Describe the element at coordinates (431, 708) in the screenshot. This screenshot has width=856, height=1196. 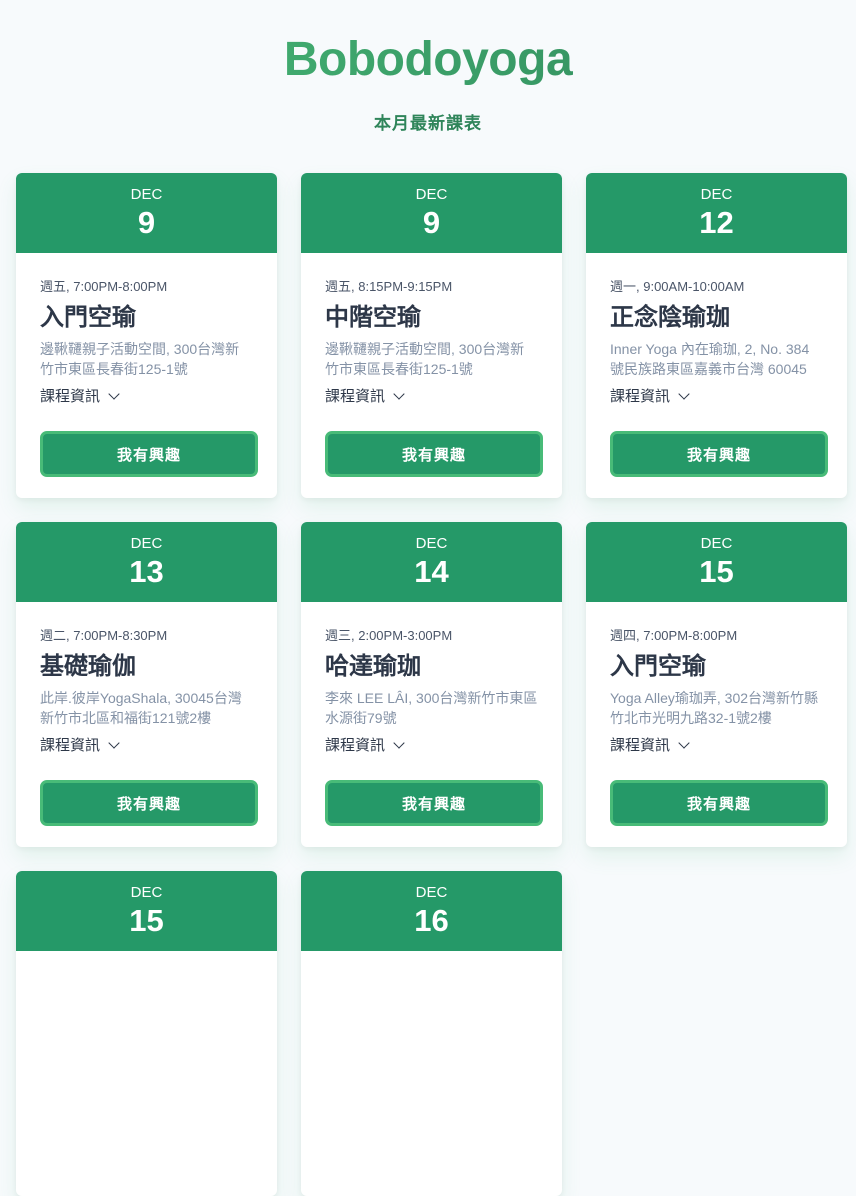
I see `class-location: 李來 LEE LÂI, 300台灣新竹市東區水源街79號` at that location.